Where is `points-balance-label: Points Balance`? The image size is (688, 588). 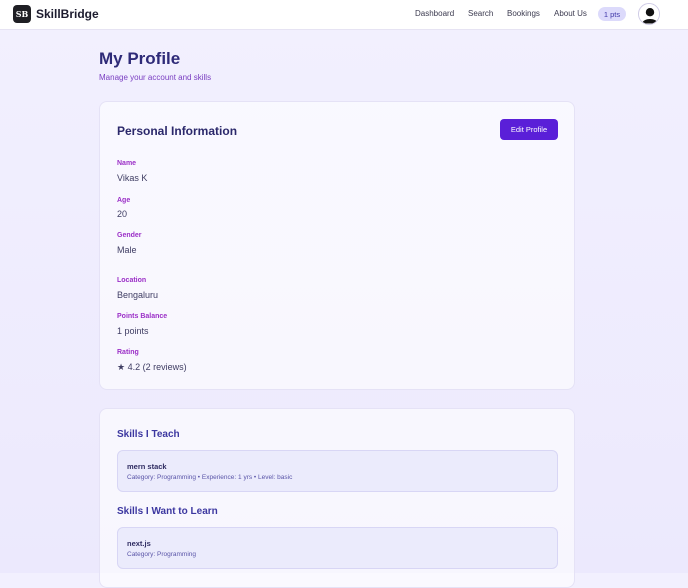
points-balance-label: Points Balance is located at coordinates (142, 316).